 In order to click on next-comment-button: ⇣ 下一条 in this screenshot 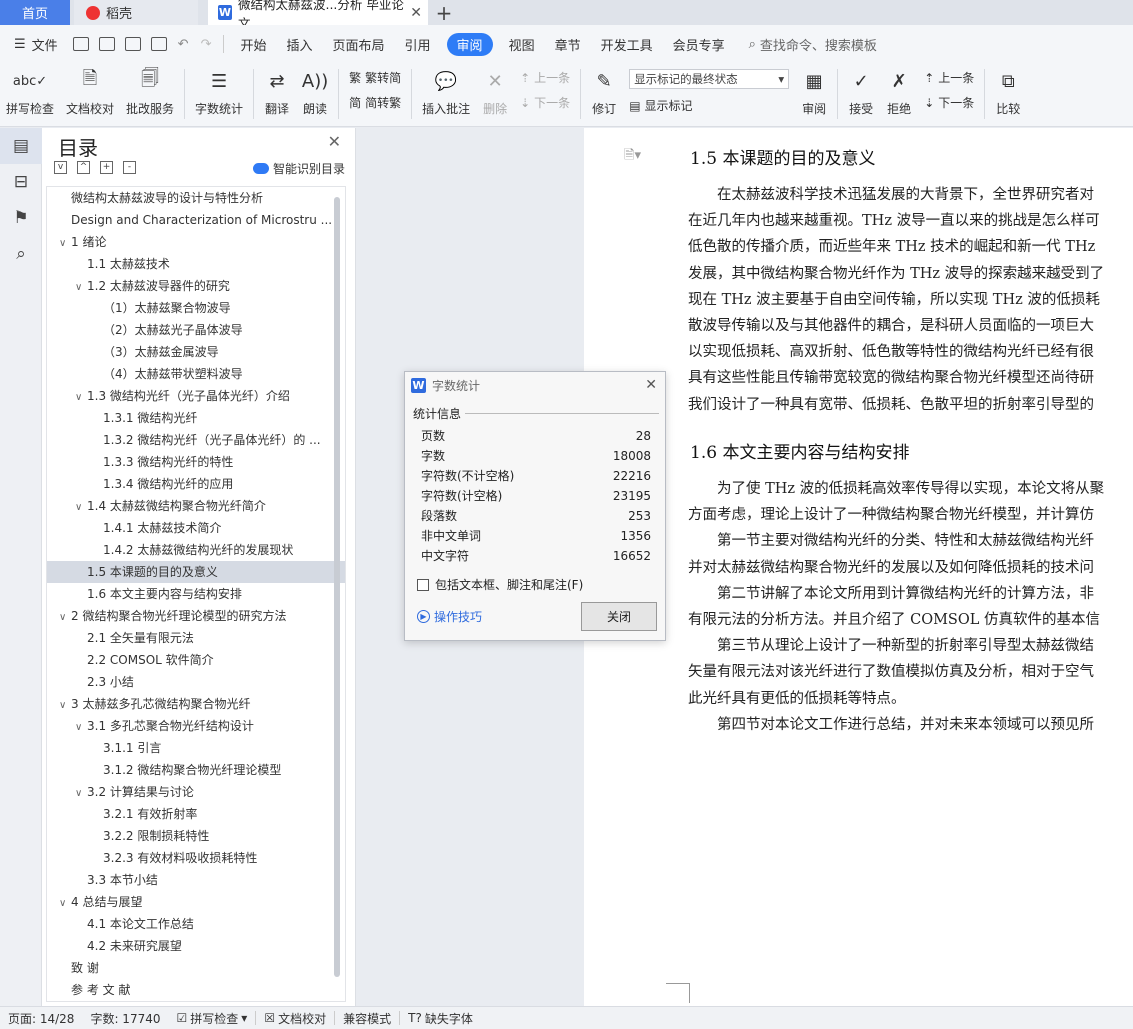, I will do `click(545, 102)`.